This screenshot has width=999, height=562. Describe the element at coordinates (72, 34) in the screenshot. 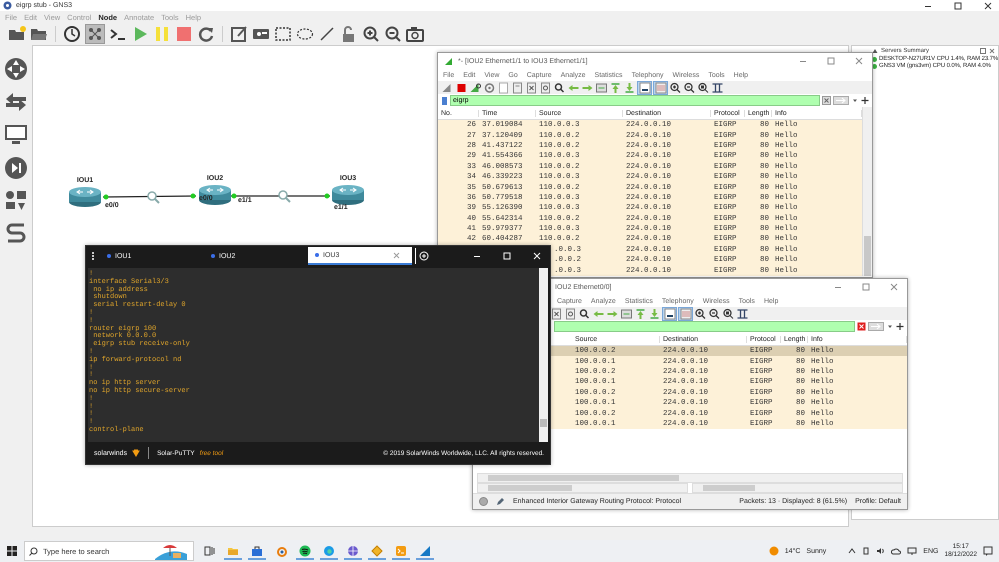

I see `clock-icon` at that location.